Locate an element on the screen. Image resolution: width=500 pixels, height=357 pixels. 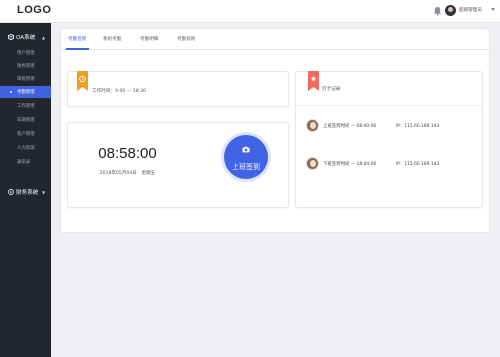
camera-icon is located at coordinates (246, 149).